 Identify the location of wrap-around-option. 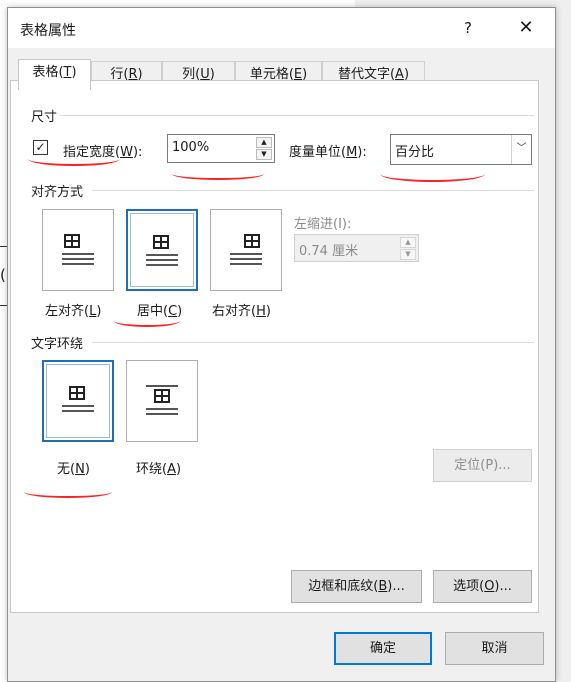
(162, 401).